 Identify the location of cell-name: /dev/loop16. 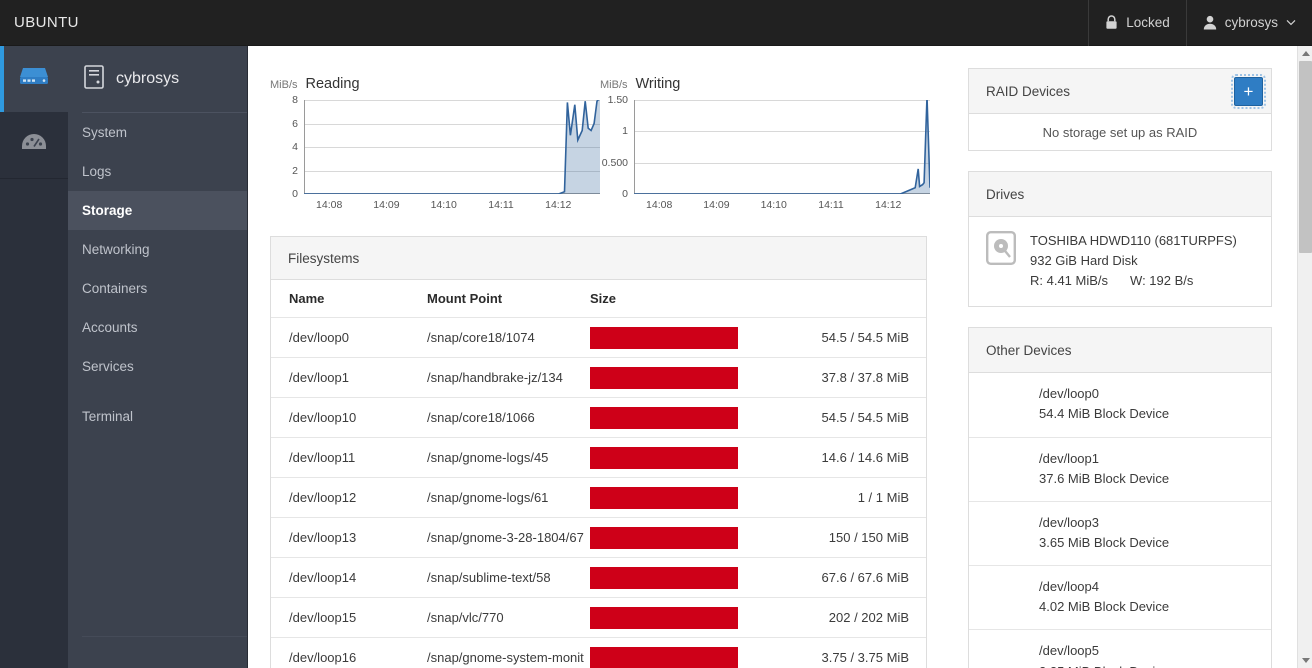
(323, 657).